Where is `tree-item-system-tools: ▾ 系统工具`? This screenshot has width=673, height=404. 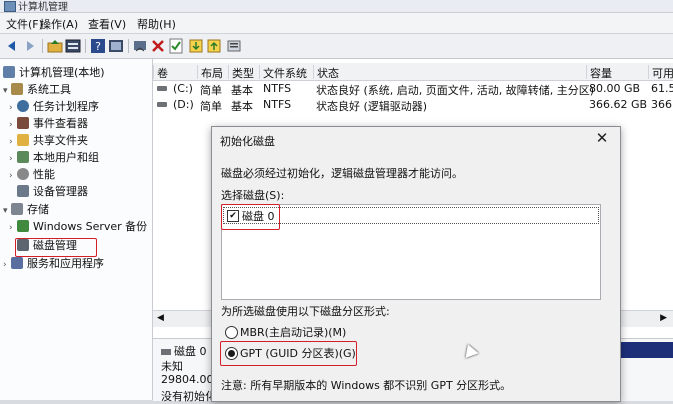
tree-item-system-tools: ▾ 系统工具 is located at coordinates (37, 89).